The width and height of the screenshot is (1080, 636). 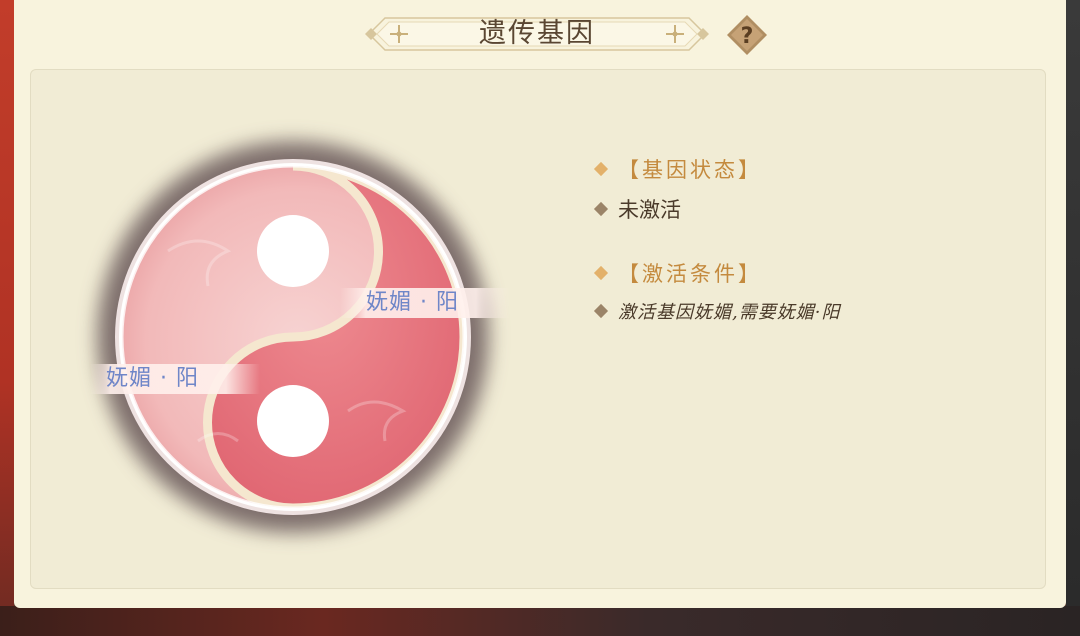 I want to click on yang-eye, so click(x=293, y=251).